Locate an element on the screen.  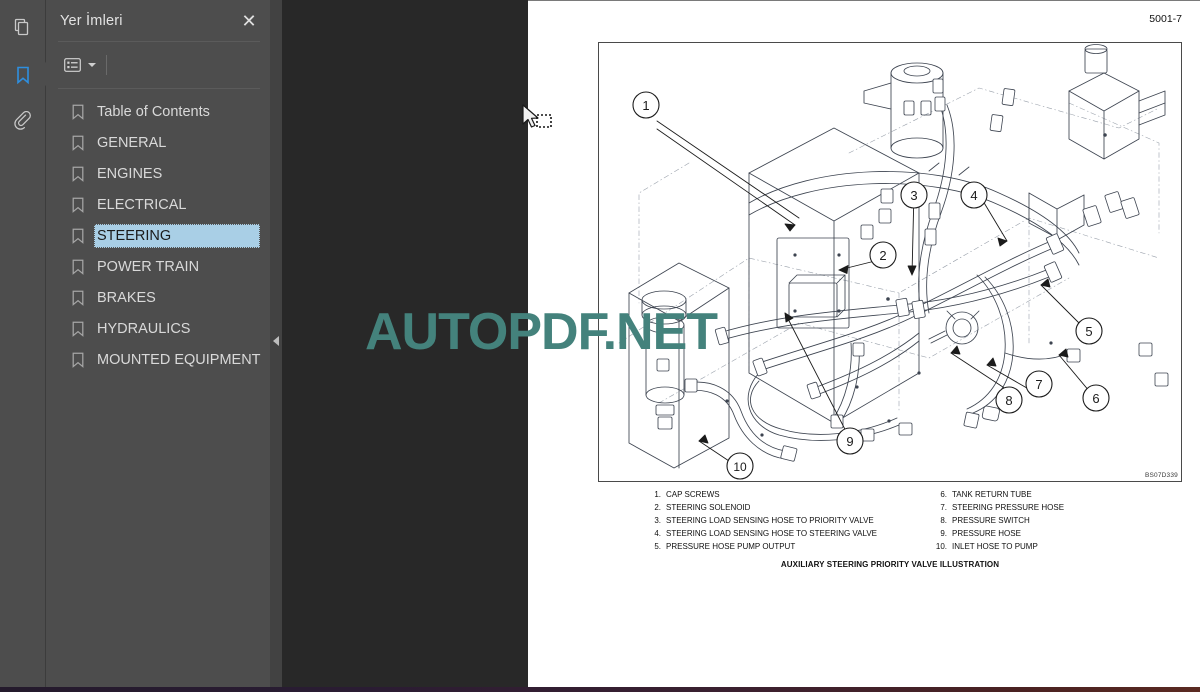
bookmark-glyph is located at coordinates (23, 75).